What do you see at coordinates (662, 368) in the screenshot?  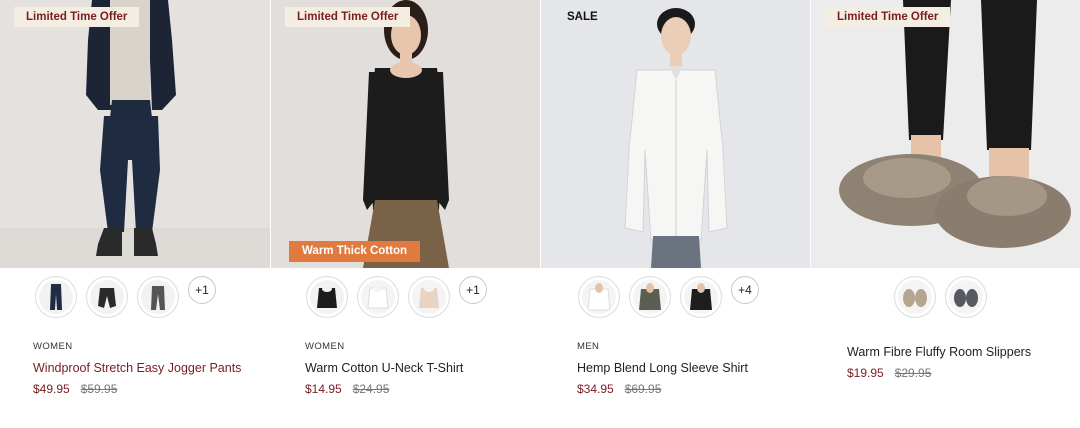 I see `product-name-link: Hemp Blend Long Sleeve Shirt` at bounding box center [662, 368].